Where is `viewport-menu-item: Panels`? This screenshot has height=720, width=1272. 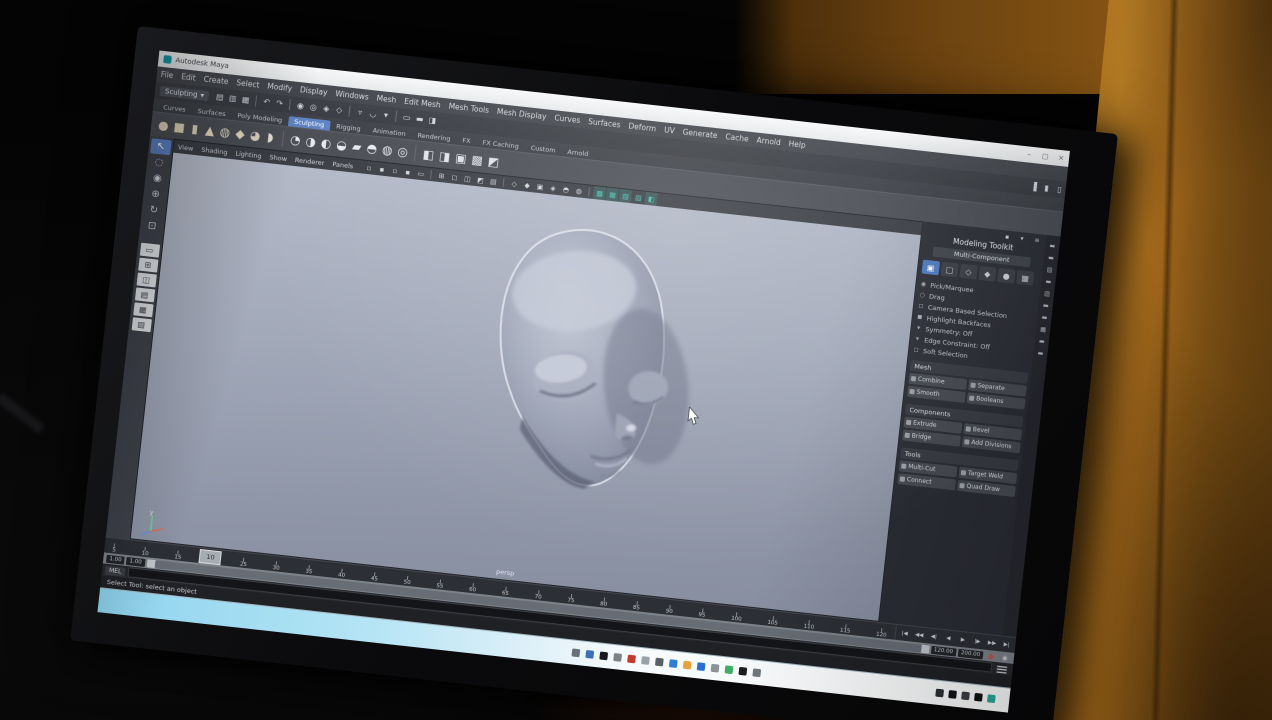 viewport-menu-item: Panels is located at coordinates (343, 164).